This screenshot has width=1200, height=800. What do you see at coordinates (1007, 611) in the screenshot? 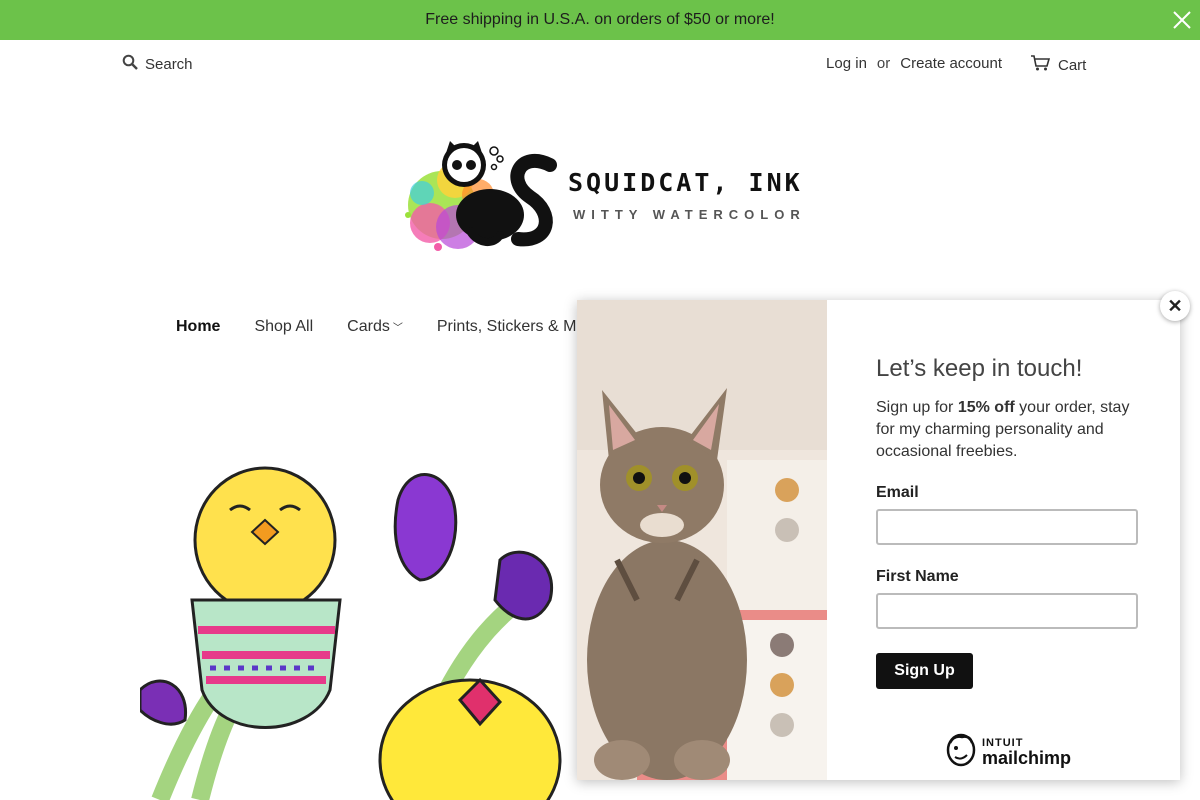
I see `first-name-field` at bounding box center [1007, 611].